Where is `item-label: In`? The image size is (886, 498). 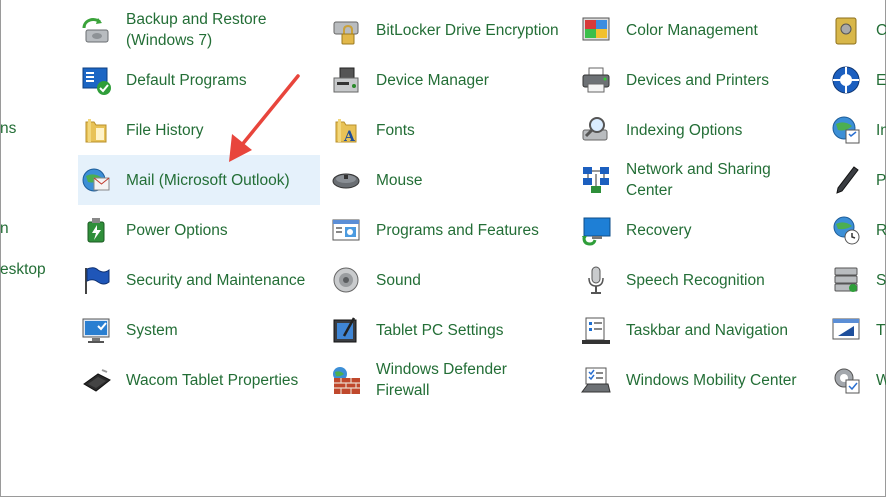 item-label: In is located at coordinates (881, 130).